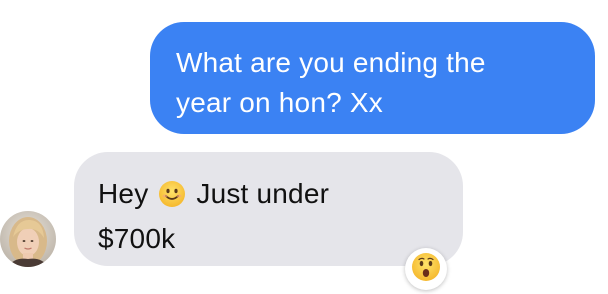 This screenshot has width=608, height=294. Describe the element at coordinates (123, 193) in the screenshot. I see `received-text: Hey` at that location.